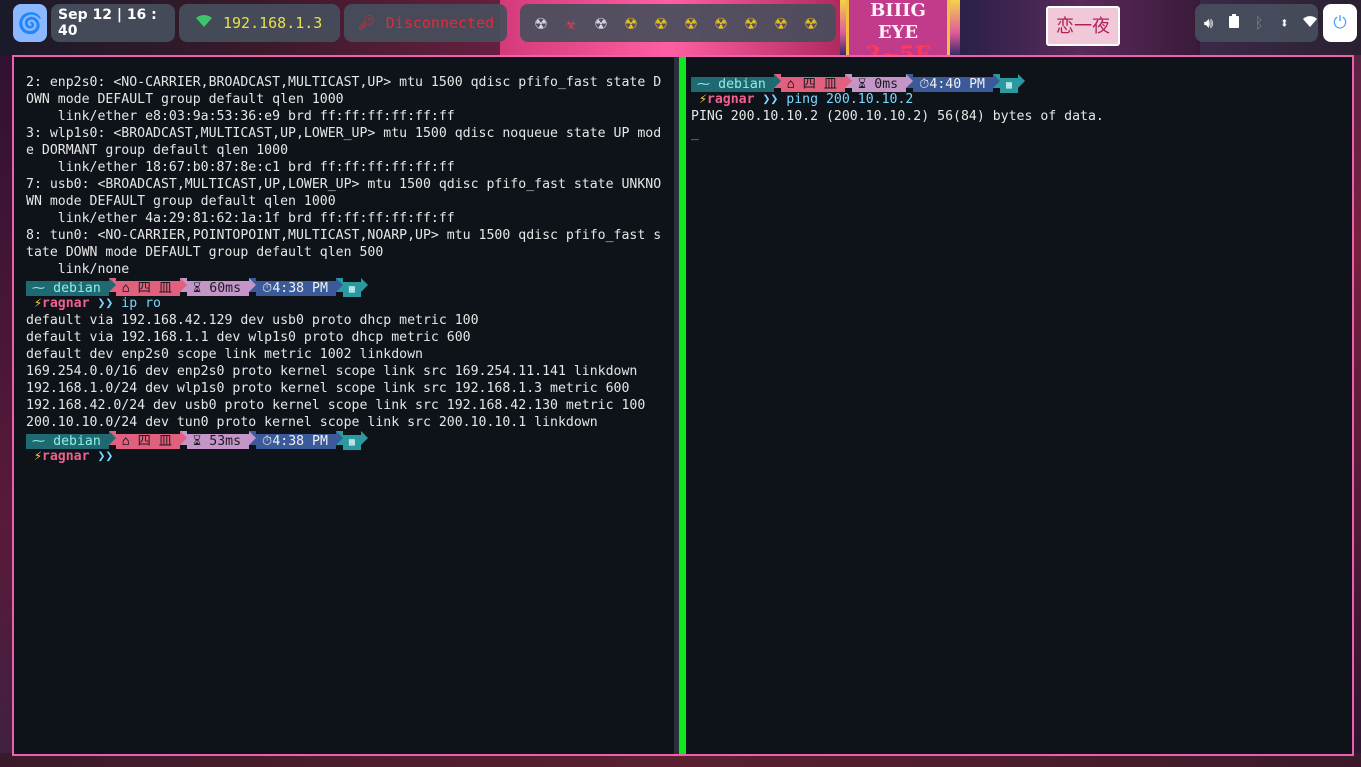 The image size is (1361, 767). Describe the element at coordinates (898, 48) in the screenshot. I see `neon-sign-bottom: 3~5F` at that location.